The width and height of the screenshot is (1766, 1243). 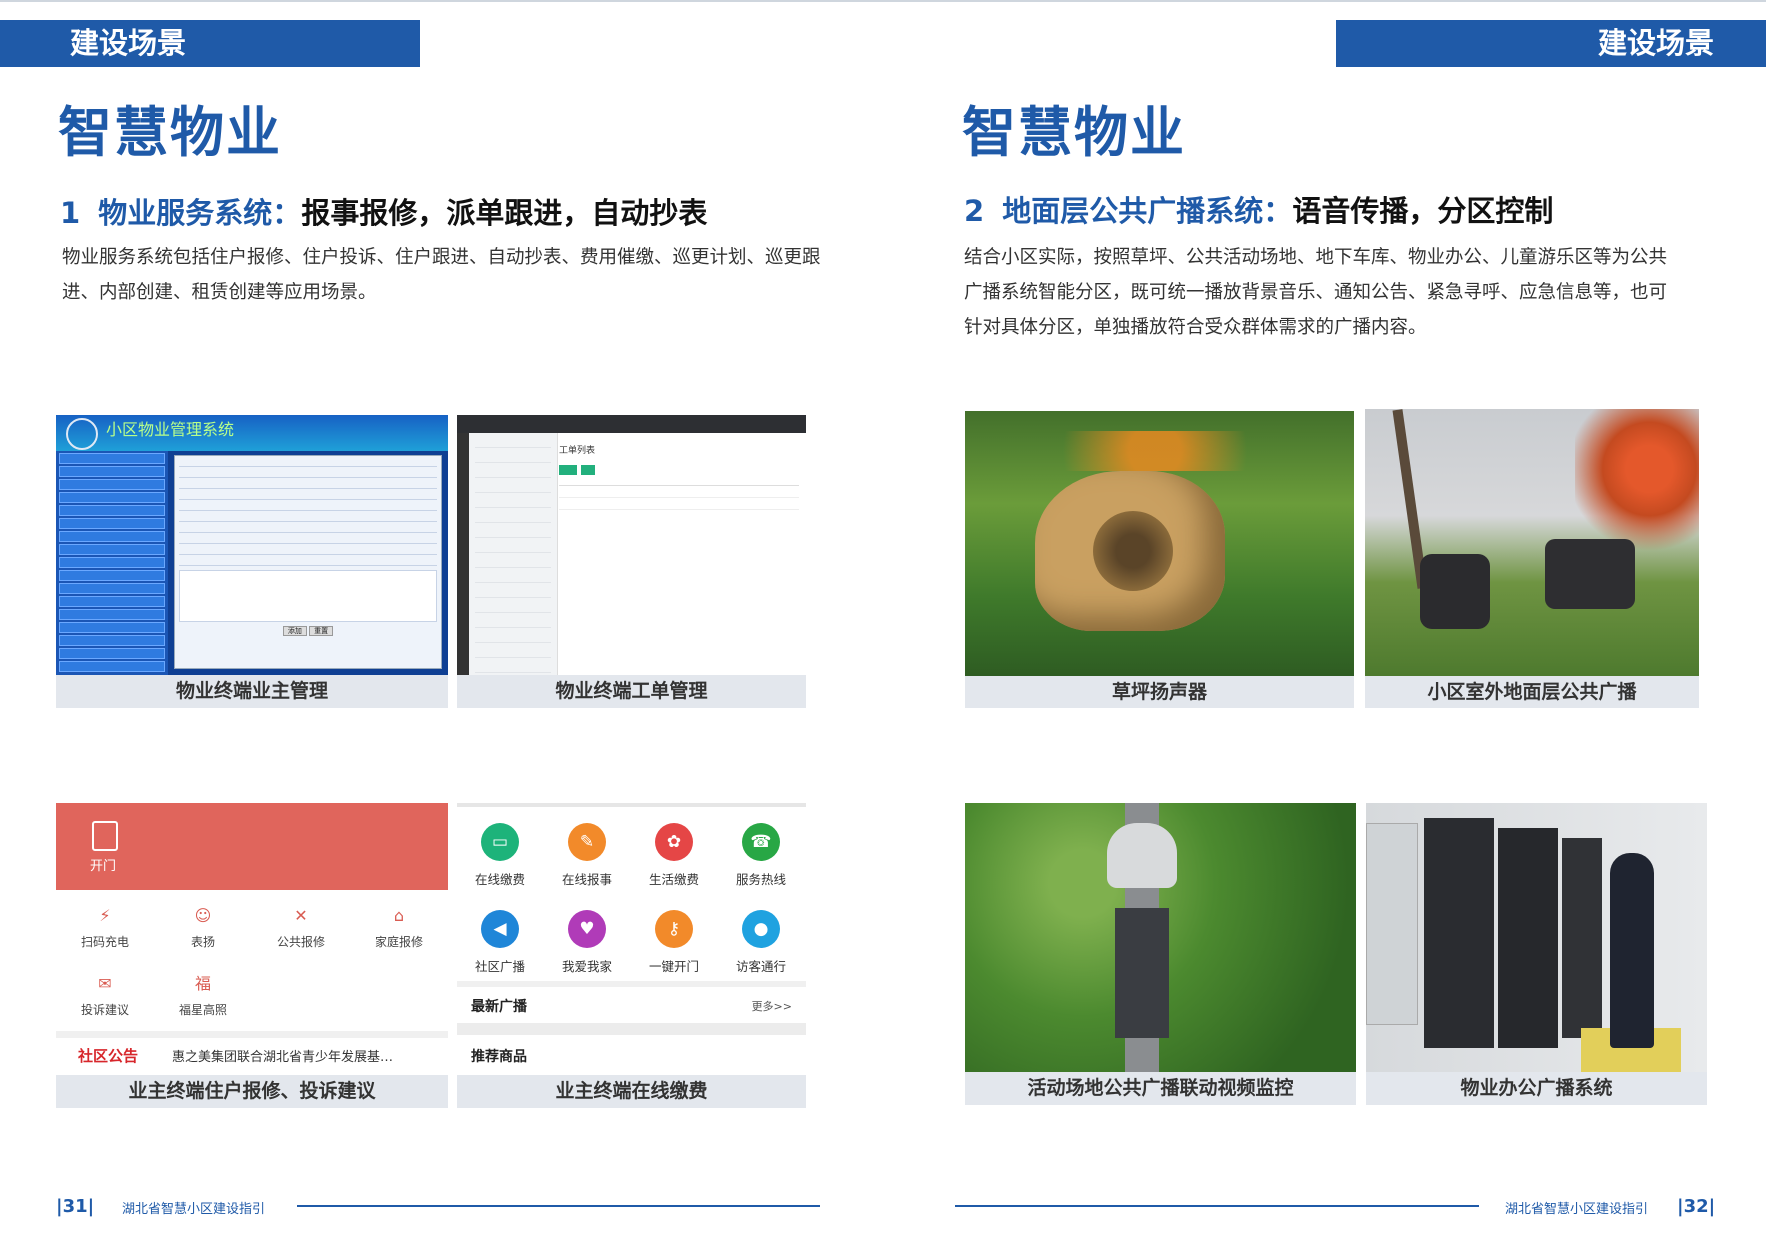 What do you see at coordinates (398, 942) in the screenshot?
I see `app1-item-home-repair: 家庭报修` at bounding box center [398, 942].